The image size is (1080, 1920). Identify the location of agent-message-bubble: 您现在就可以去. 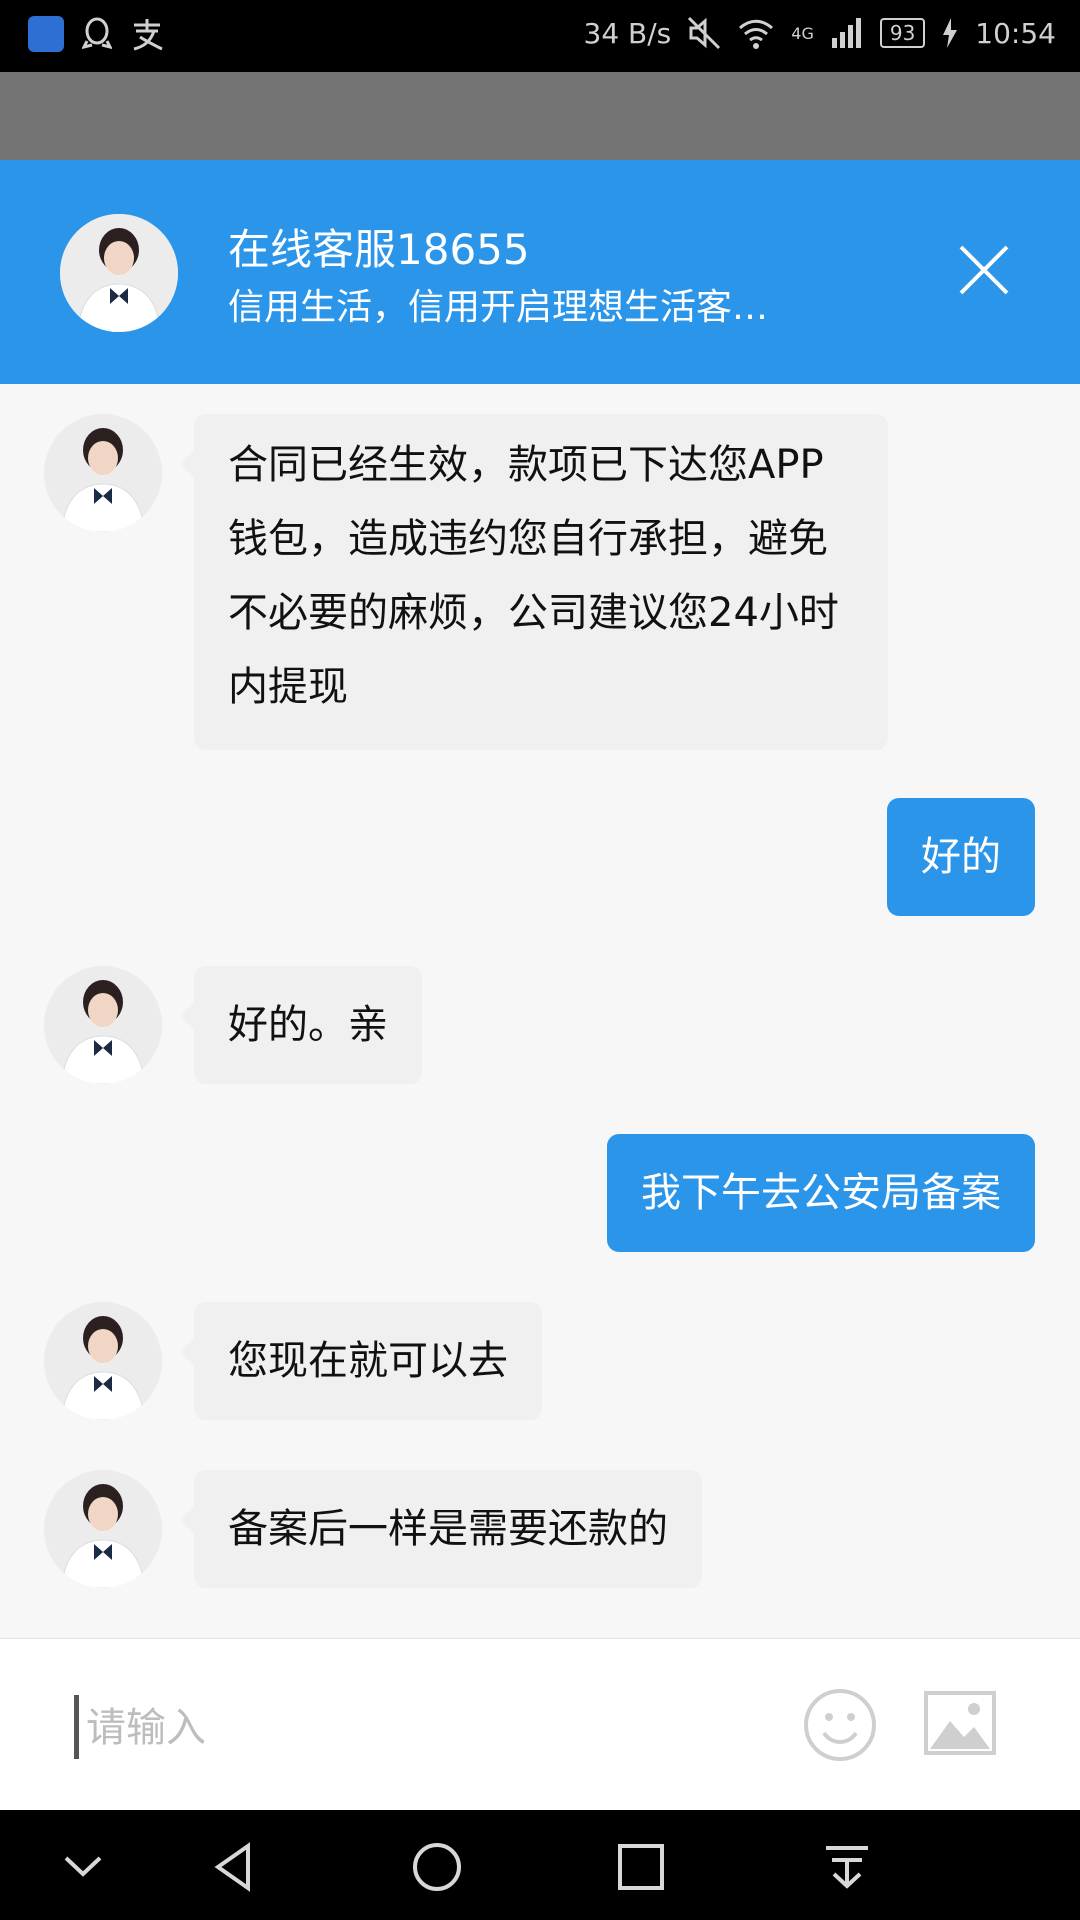
(361, 1361).